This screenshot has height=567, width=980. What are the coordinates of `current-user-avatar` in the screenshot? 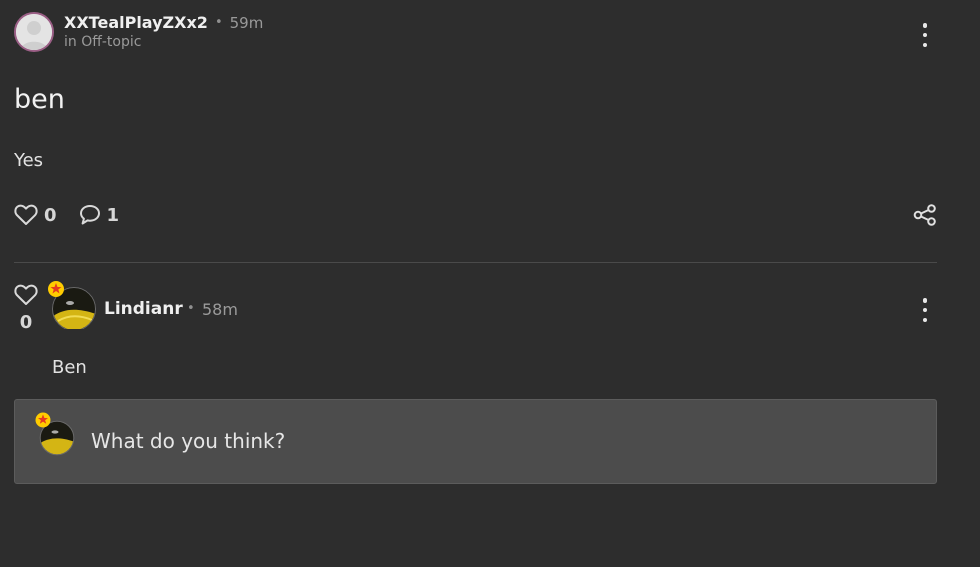 It's located at (55, 435).